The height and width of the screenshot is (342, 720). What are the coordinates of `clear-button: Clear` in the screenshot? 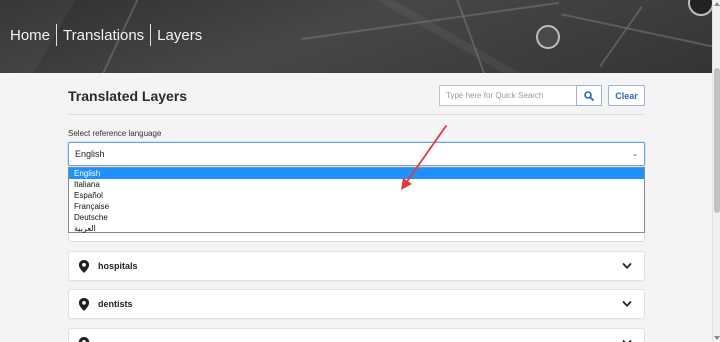 It's located at (626, 95).